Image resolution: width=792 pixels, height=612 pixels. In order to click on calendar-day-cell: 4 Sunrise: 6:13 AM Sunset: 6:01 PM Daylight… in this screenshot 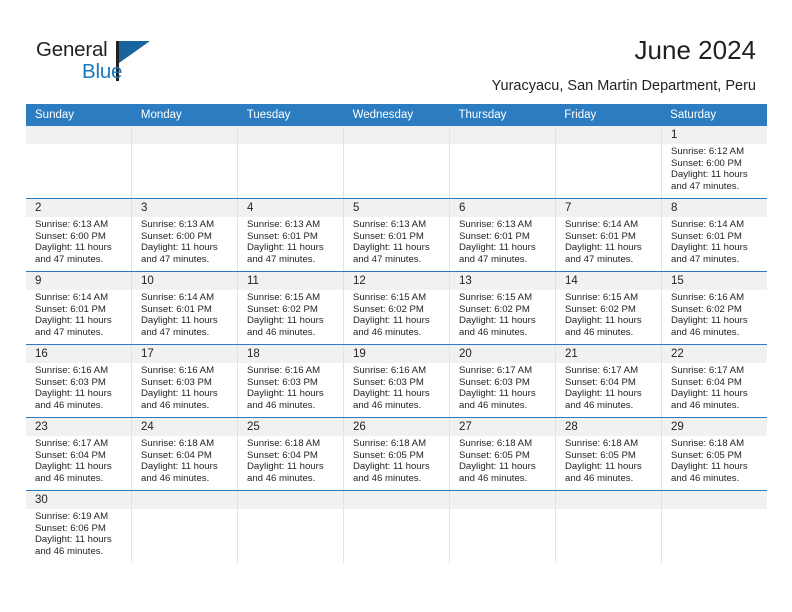, I will do `click(291, 235)`.